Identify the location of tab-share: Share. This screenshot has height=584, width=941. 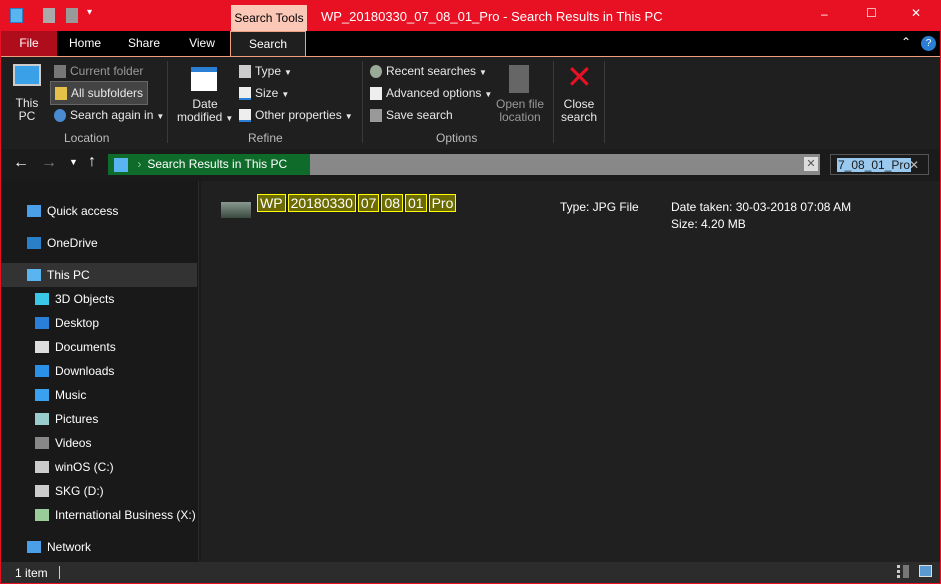
(144, 43).